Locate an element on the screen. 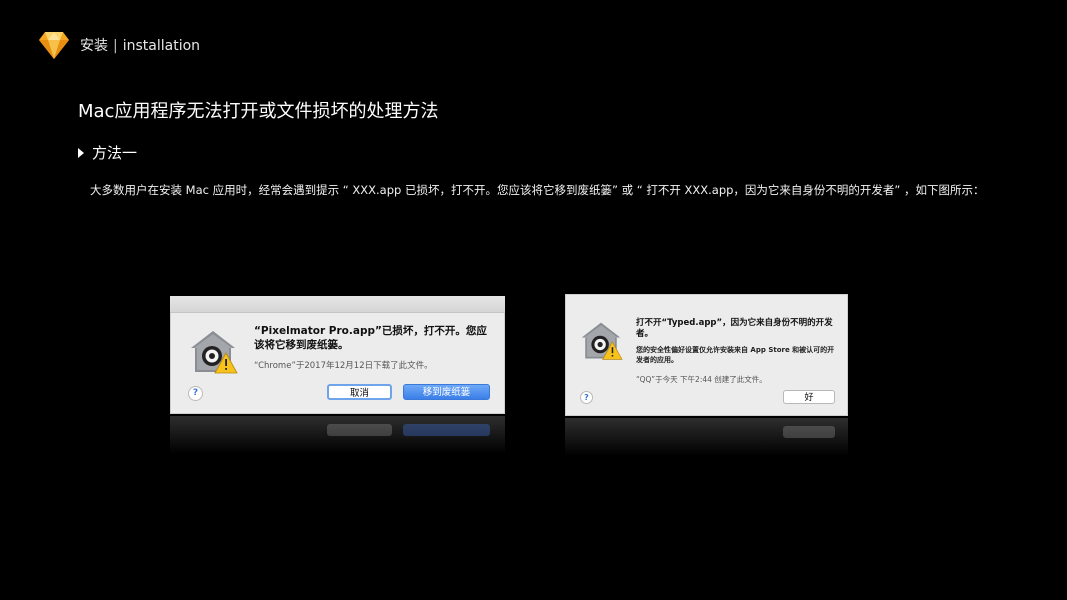  dialog-title: 打不开“Typed.app”，因为它来自身份不明的开发者。 is located at coordinates (734, 329).